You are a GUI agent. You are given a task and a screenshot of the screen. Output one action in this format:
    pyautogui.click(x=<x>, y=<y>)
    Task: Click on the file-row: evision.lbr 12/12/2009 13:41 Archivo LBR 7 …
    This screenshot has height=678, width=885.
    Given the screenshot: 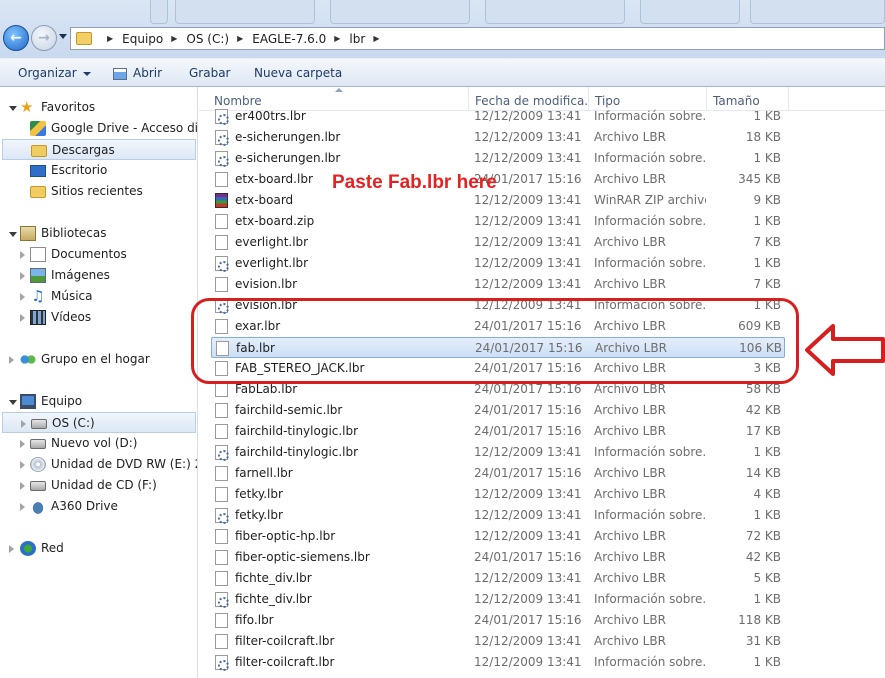 What is the action you would take?
    pyautogui.click(x=498, y=284)
    